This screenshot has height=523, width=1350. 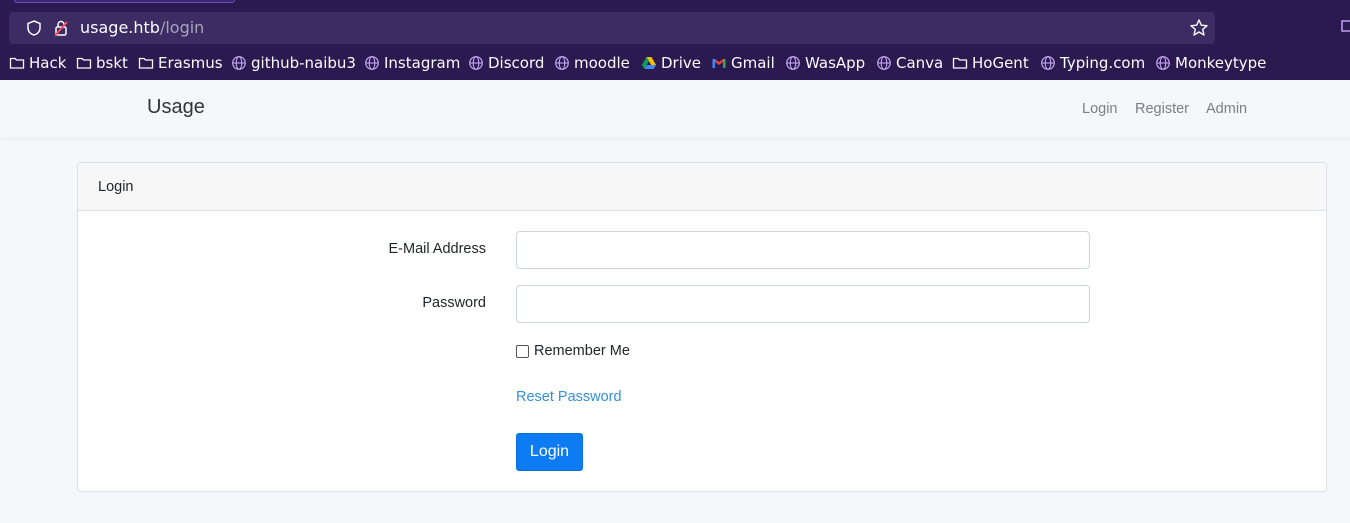 What do you see at coordinates (803, 250) in the screenshot?
I see `email-field` at bounding box center [803, 250].